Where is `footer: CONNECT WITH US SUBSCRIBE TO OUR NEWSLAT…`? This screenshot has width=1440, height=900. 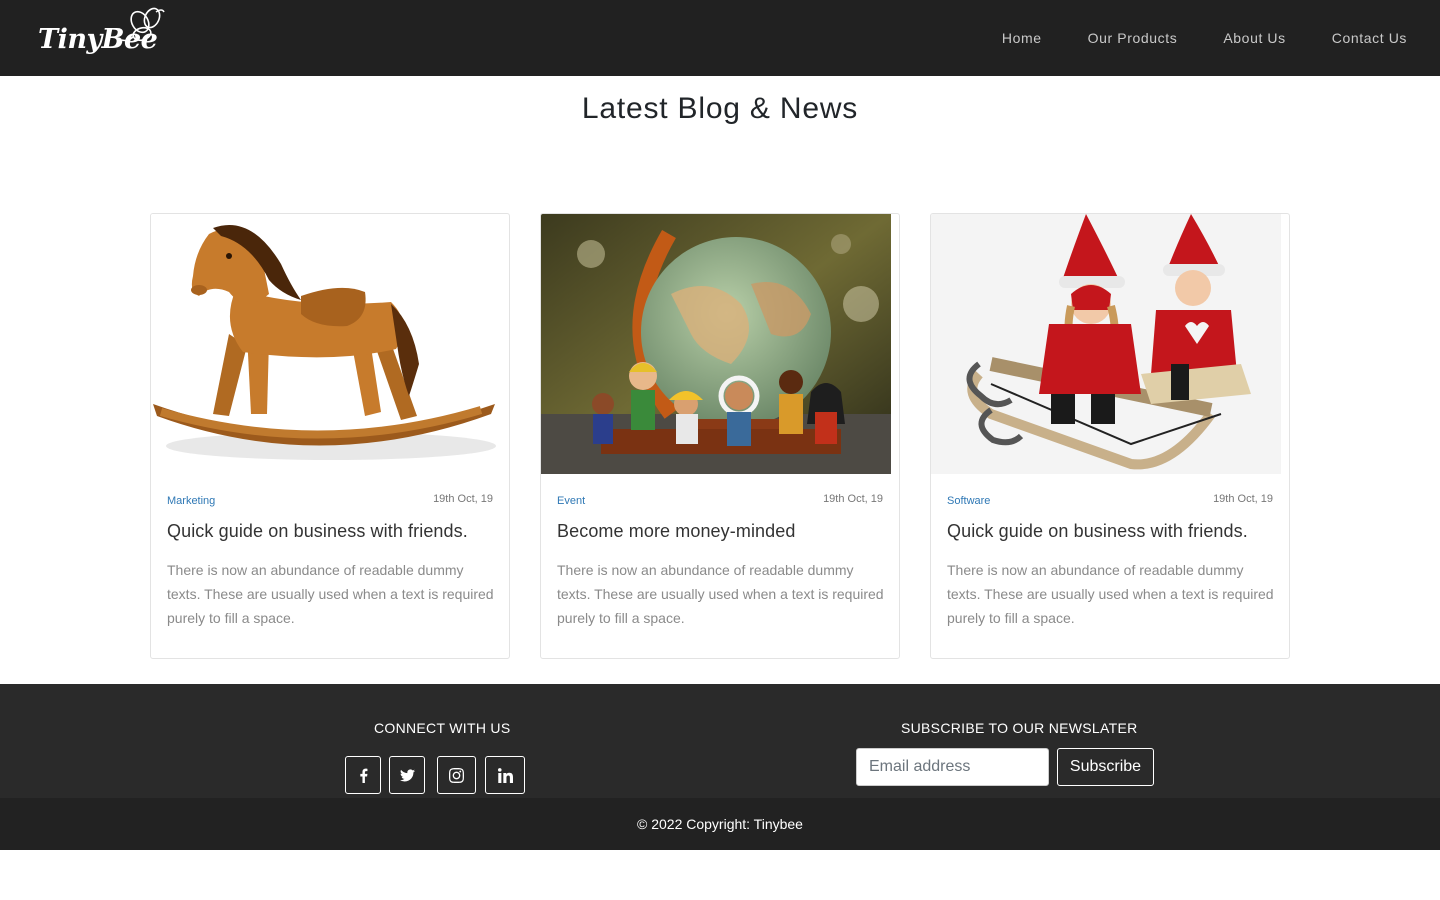 footer: CONNECT WITH US SUBSCRIBE TO OUR NEWSLAT… is located at coordinates (720, 741).